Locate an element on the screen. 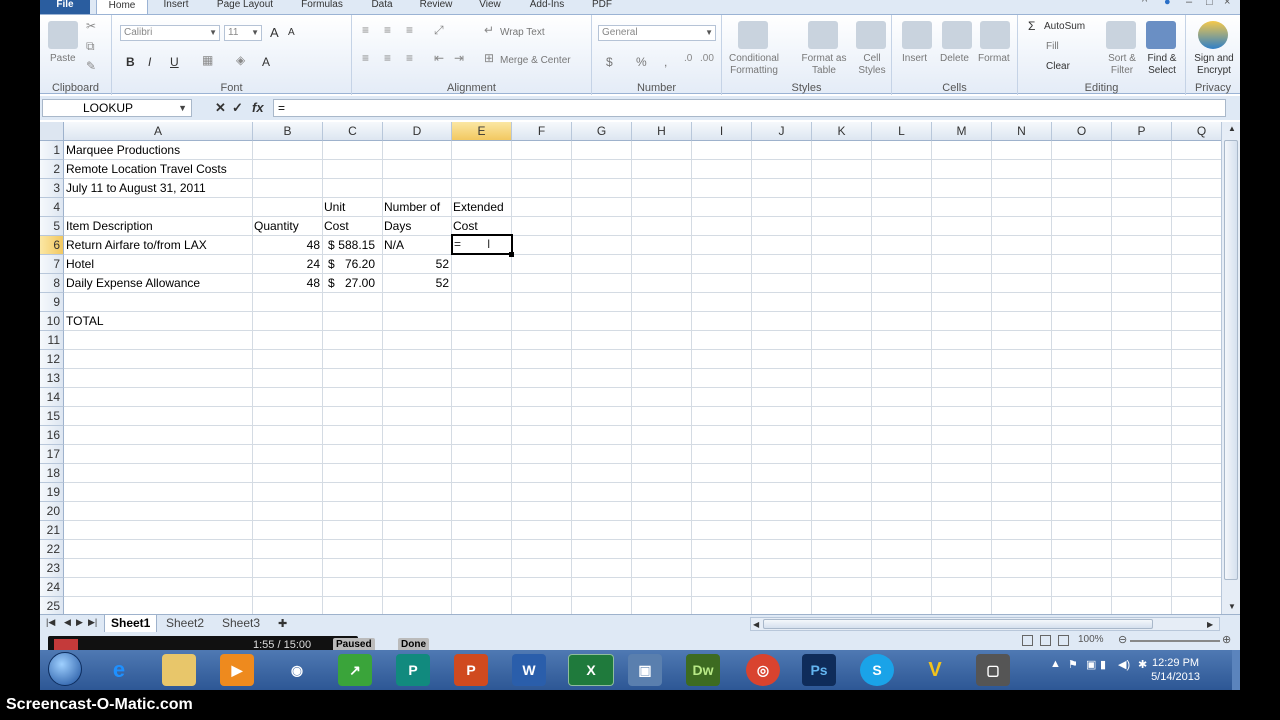  format-cells-button: Format is located at coordinates (994, 58).